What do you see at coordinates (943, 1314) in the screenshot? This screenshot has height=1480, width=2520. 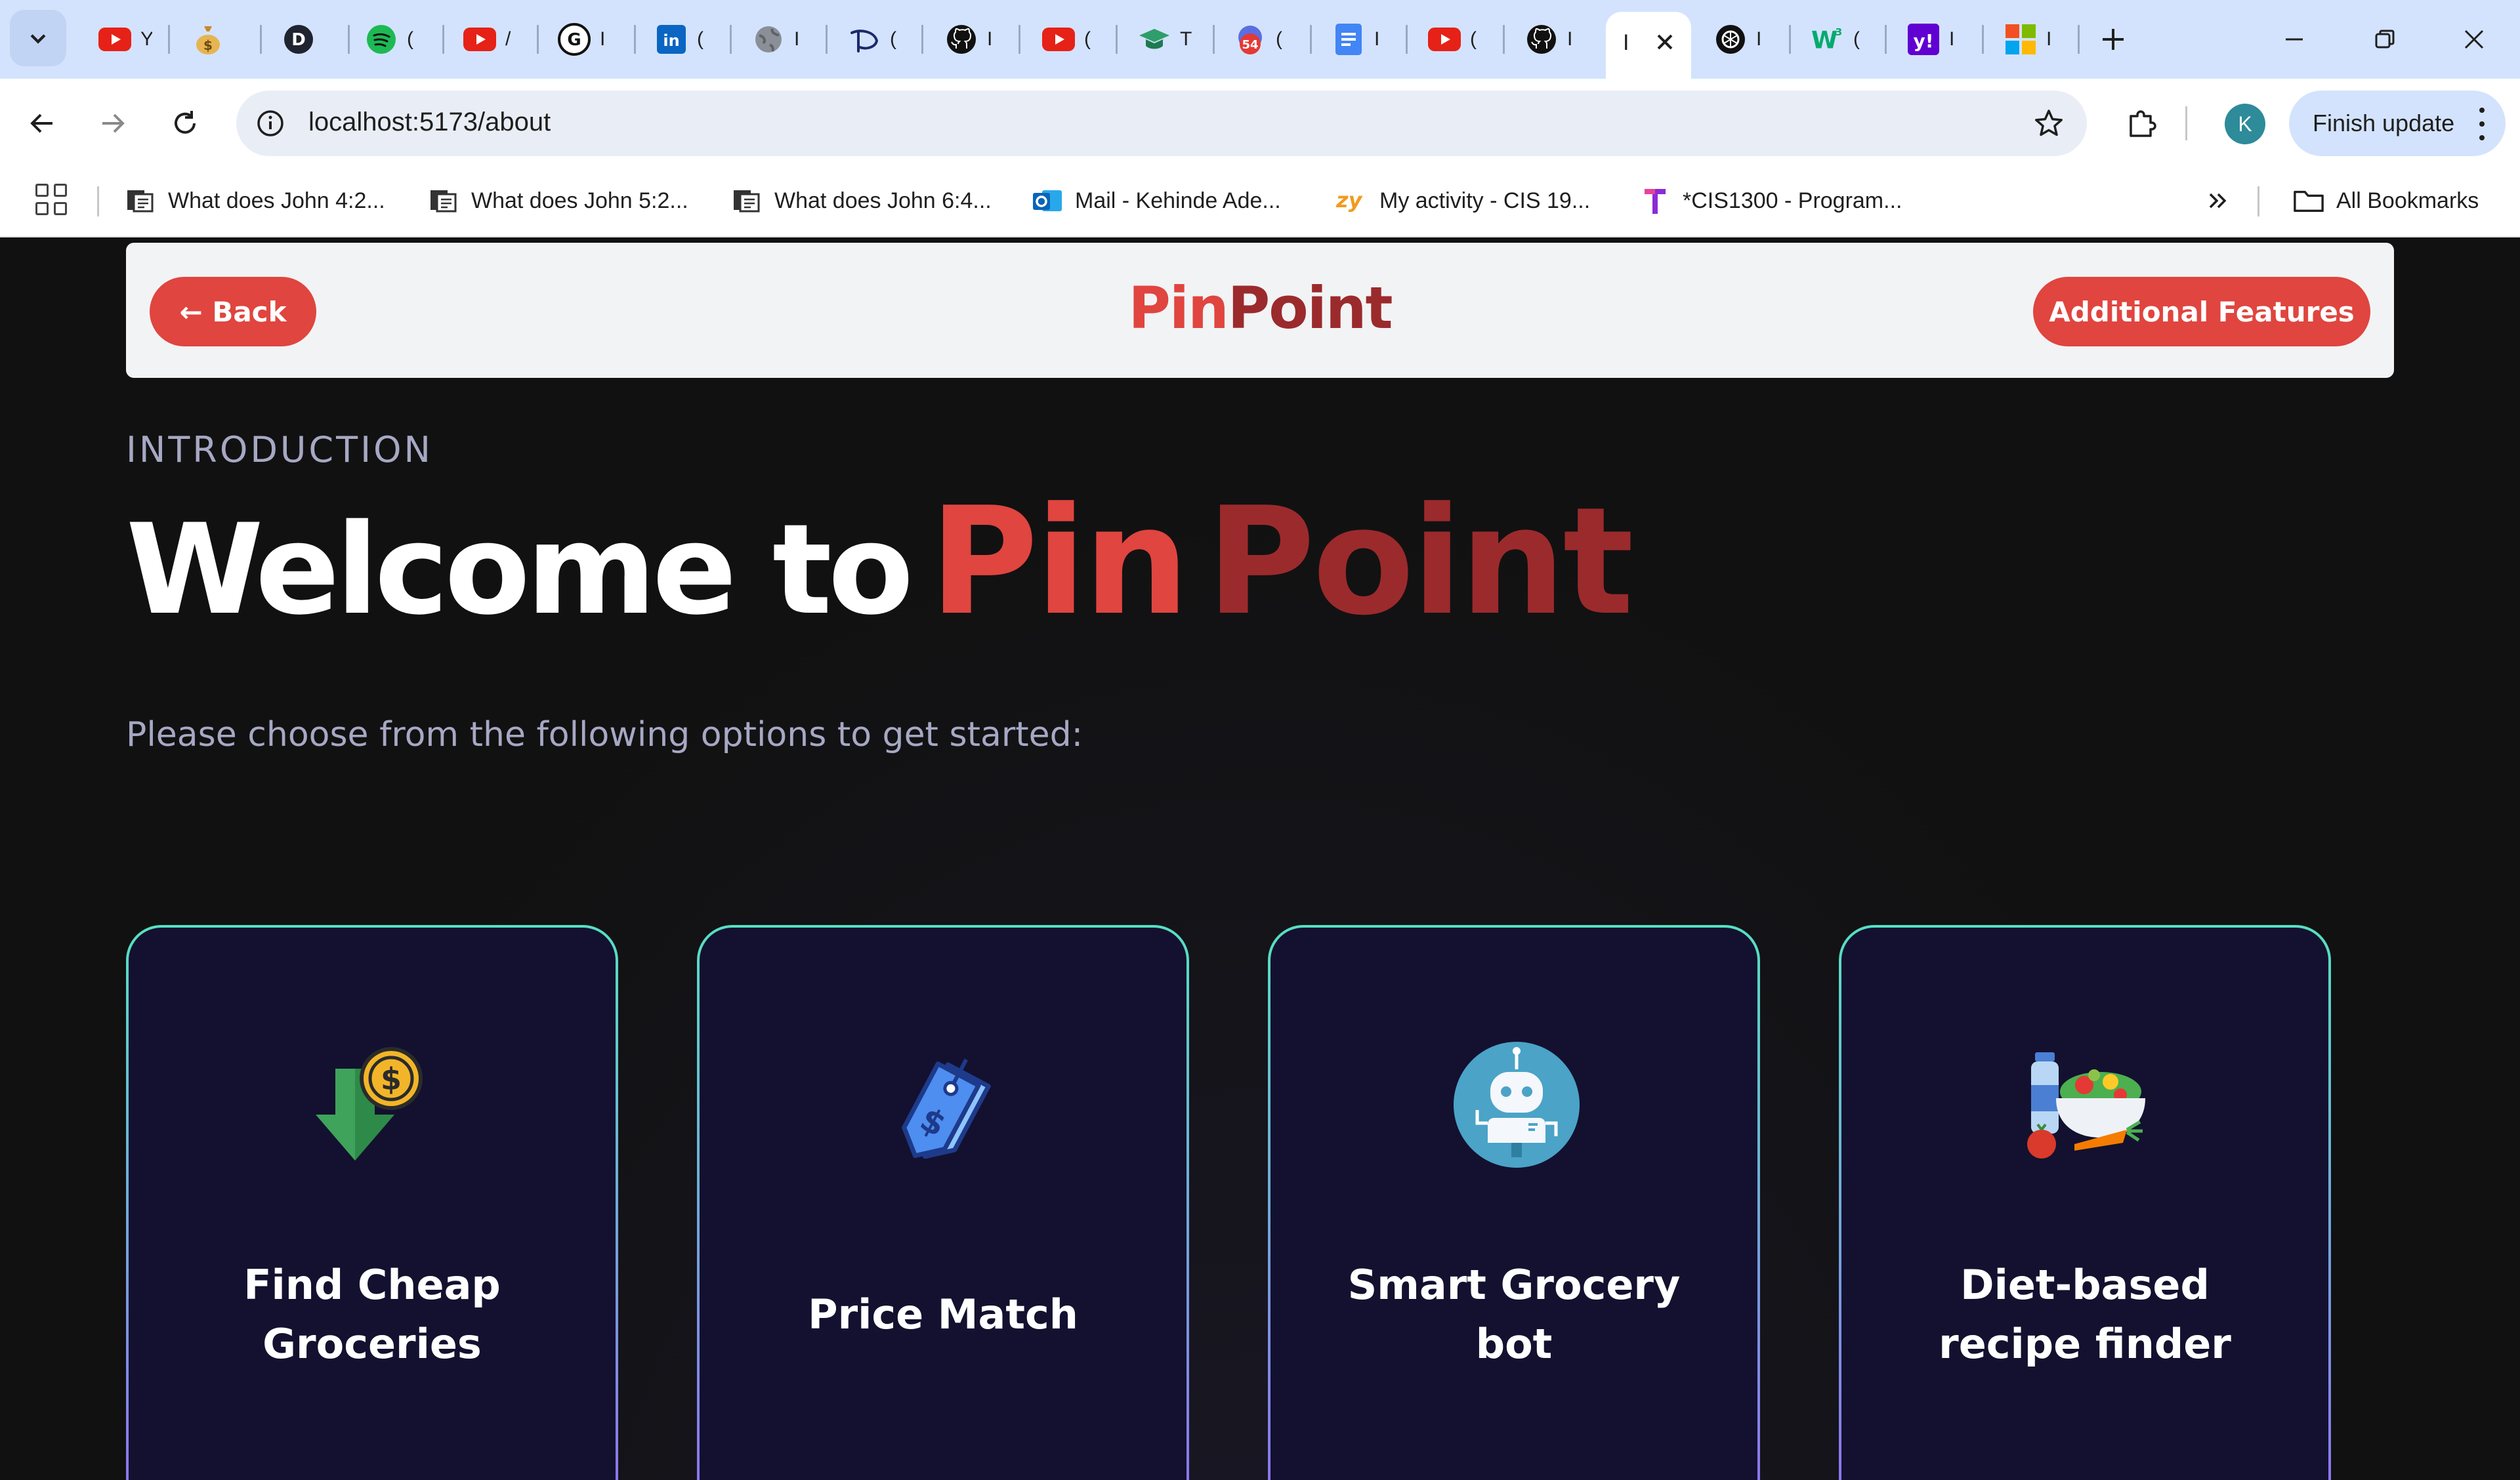 I see `card-title: Price Match` at bounding box center [943, 1314].